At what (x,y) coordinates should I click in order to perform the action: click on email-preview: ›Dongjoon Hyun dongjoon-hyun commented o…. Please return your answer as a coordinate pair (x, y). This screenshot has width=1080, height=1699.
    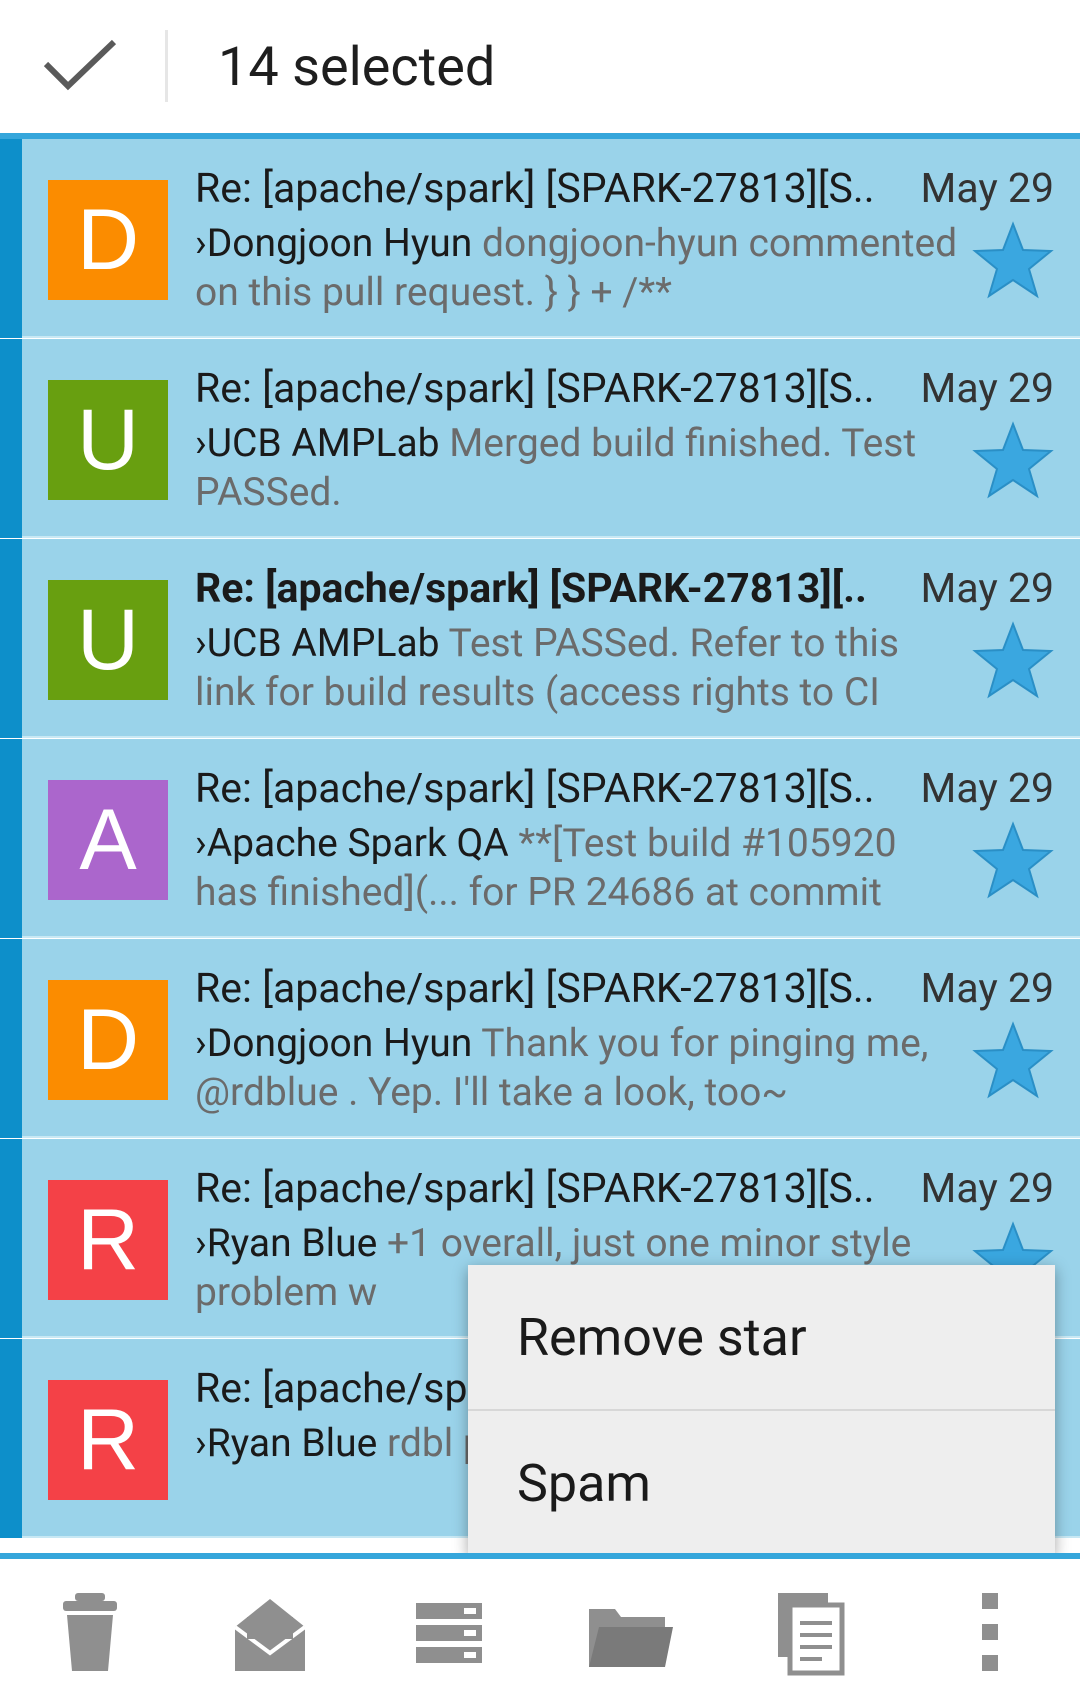
    Looking at the image, I should click on (580, 268).